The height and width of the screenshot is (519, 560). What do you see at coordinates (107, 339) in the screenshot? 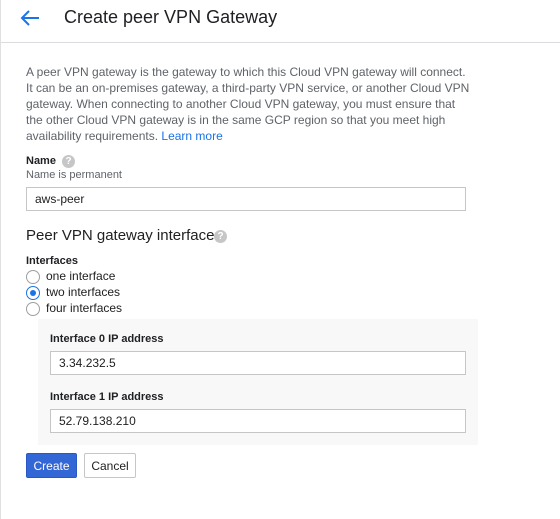
I see `interface0-label: Interface 0 IP address` at bounding box center [107, 339].